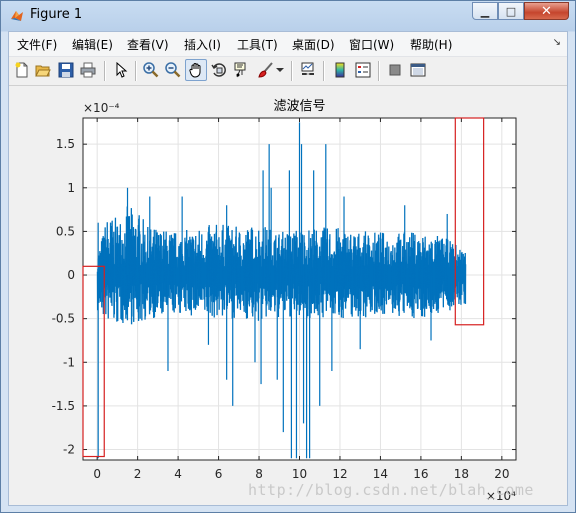  I want to click on menu-tools: 工具(T), so click(257, 44).